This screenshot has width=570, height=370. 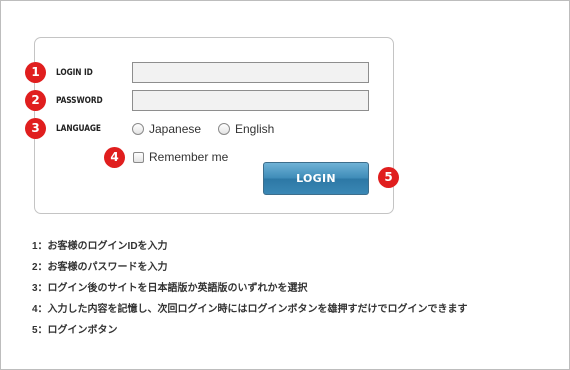 What do you see at coordinates (250, 72) in the screenshot?
I see `login-id-input` at bounding box center [250, 72].